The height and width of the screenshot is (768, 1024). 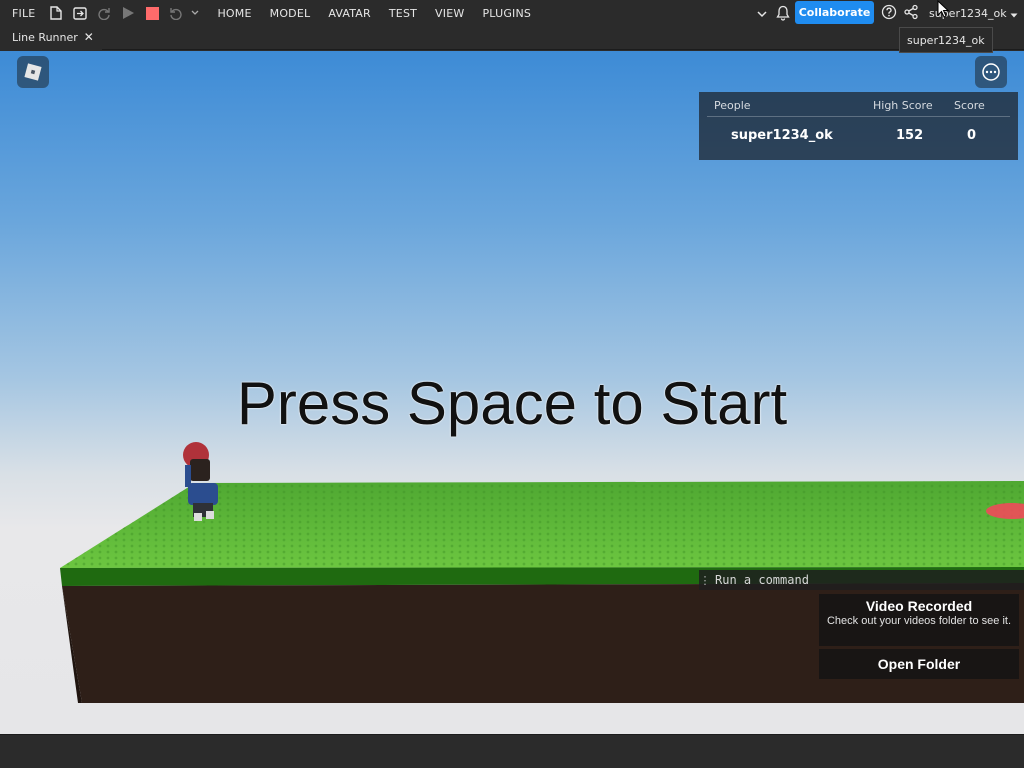 I want to click on roblox-menu-button, so click(x=33, y=72).